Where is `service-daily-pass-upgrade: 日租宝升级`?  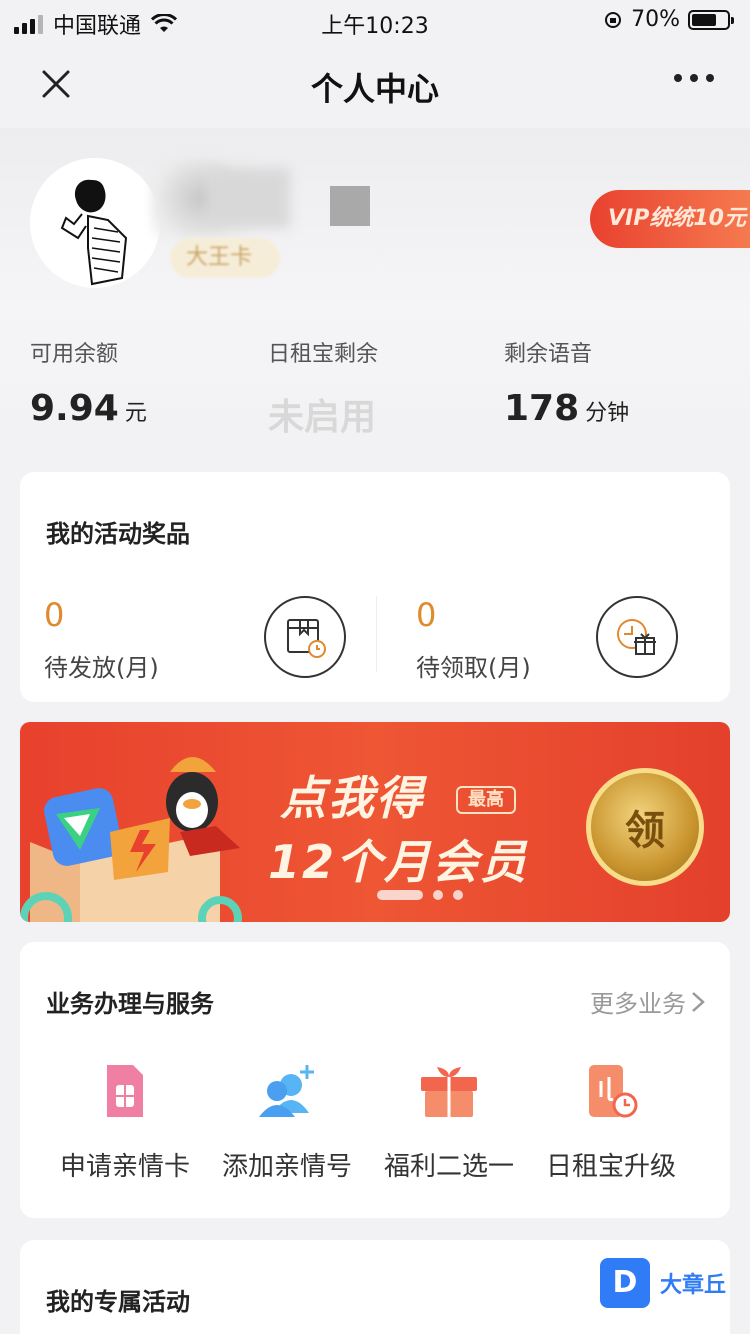 service-daily-pass-upgrade: 日租宝升级 is located at coordinates (611, 1119).